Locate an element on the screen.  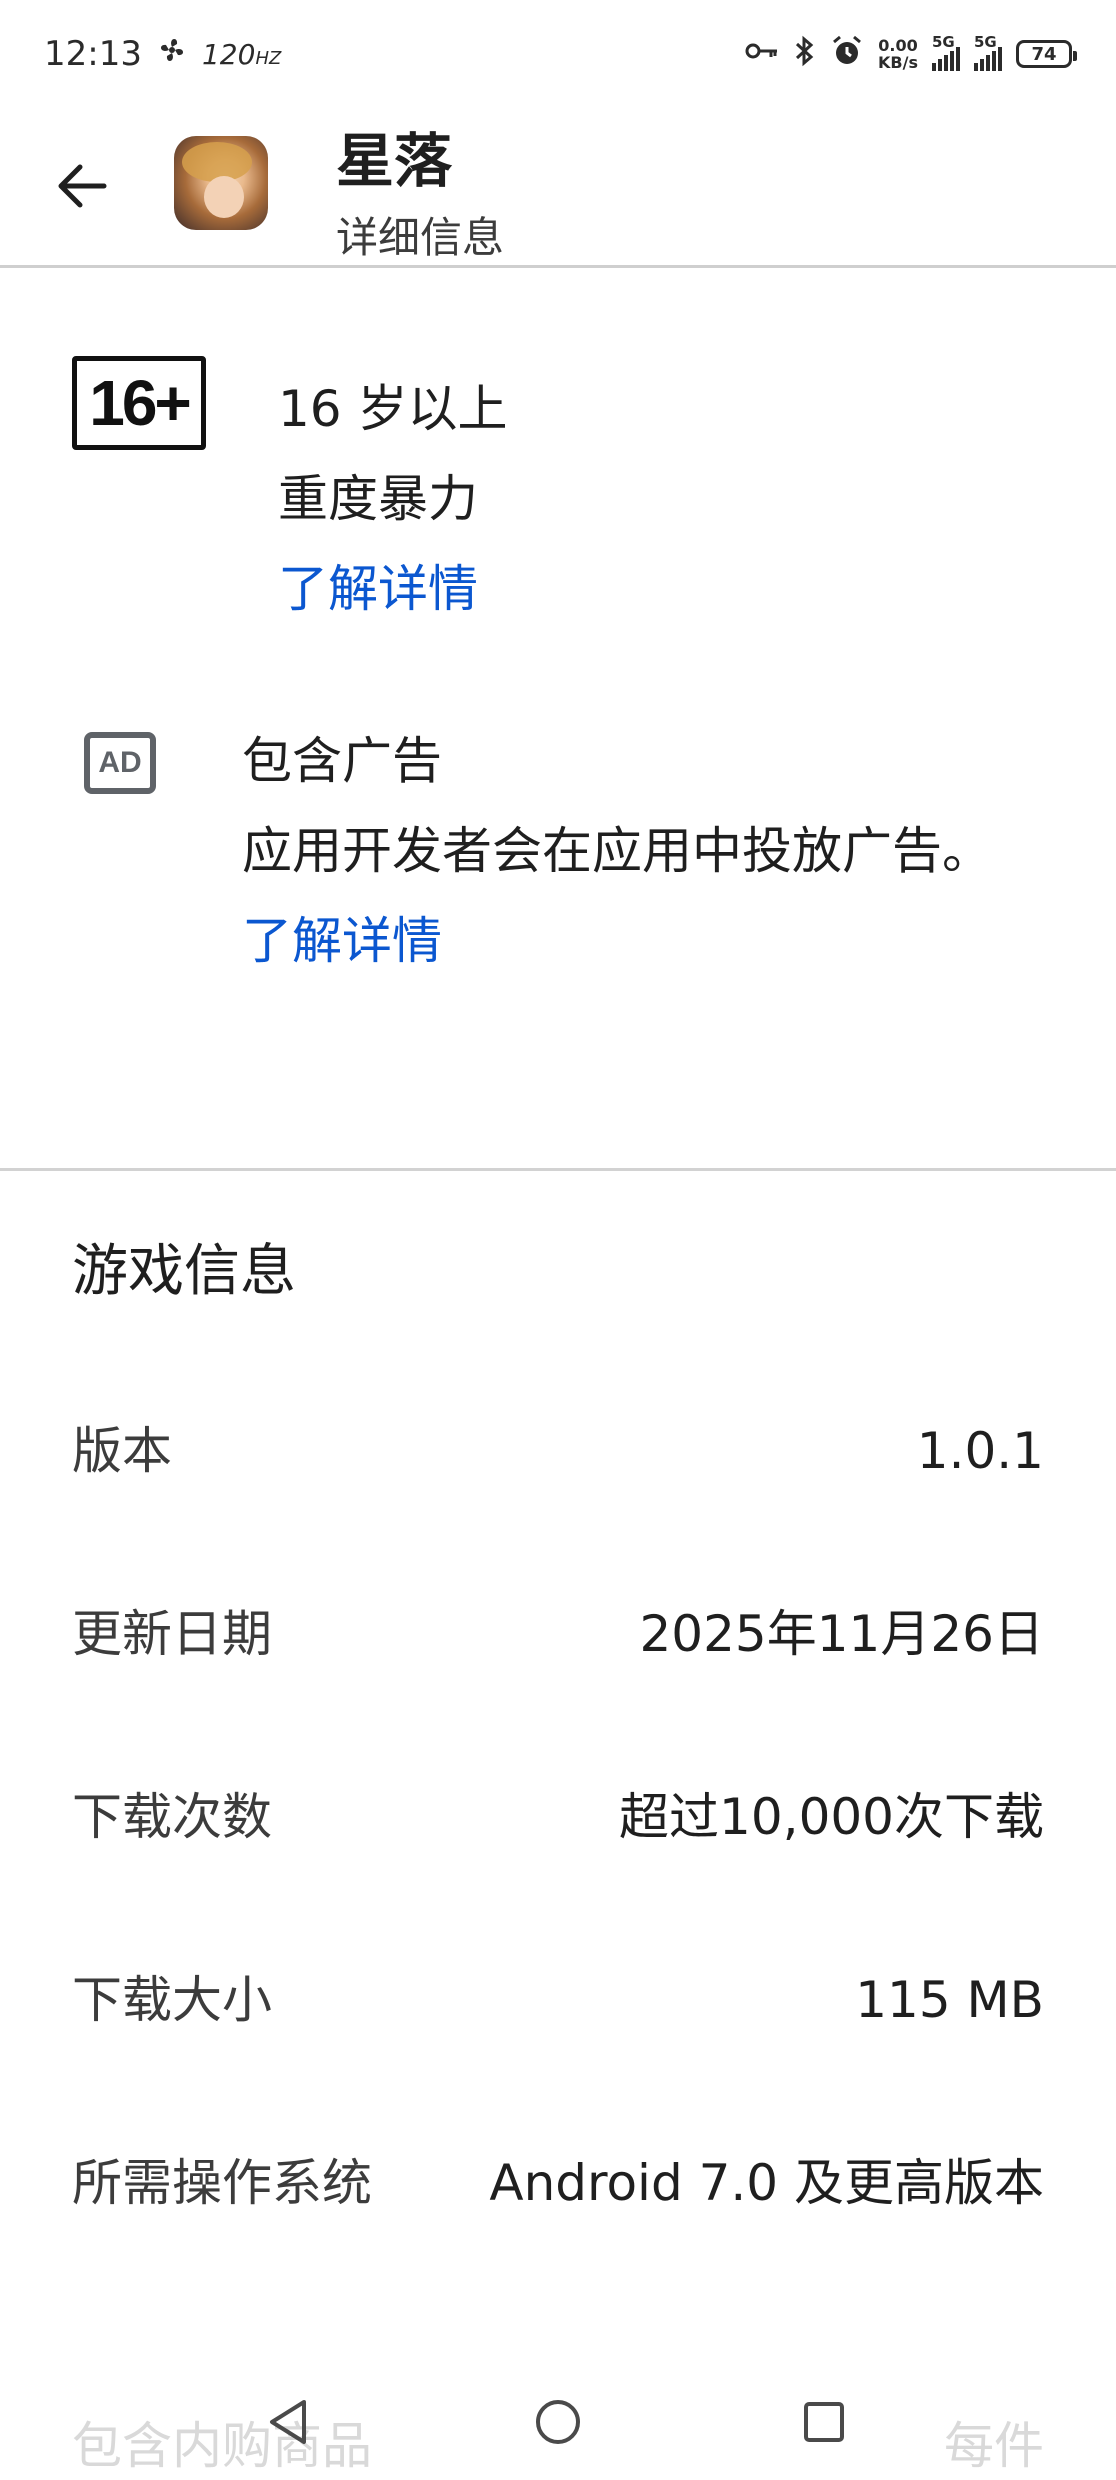
fan-icon is located at coordinates (172, 54).